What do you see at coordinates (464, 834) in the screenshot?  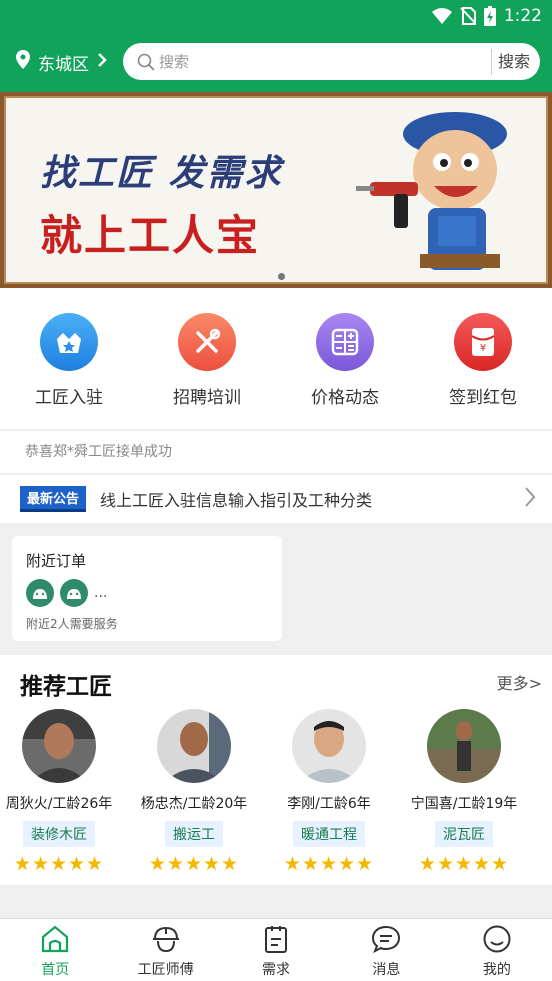 I see `worker-skill: 泥瓦匠` at bounding box center [464, 834].